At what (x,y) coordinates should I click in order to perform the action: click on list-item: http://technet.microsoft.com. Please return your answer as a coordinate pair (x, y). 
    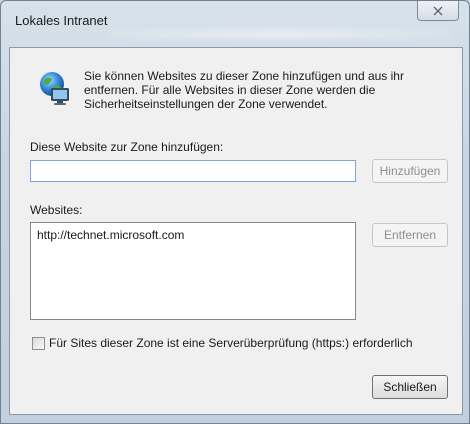
    Looking at the image, I should click on (193, 235).